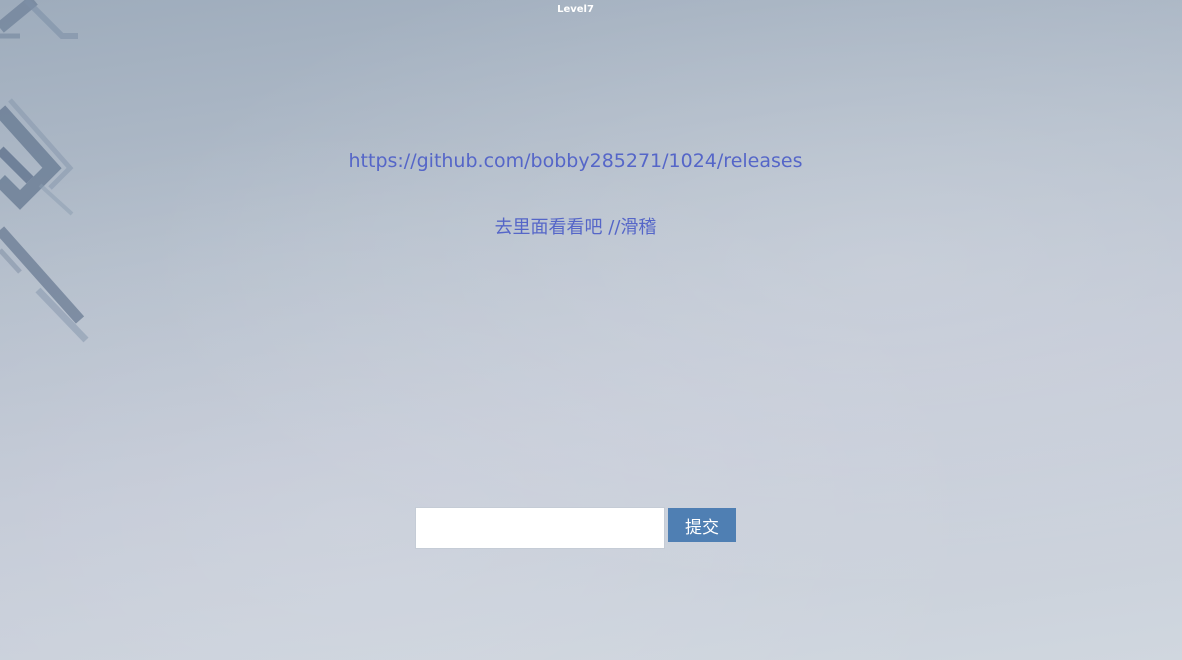 The width and height of the screenshot is (1182, 660). What do you see at coordinates (540, 528) in the screenshot?
I see `answer-input` at bounding box center [540, 528].